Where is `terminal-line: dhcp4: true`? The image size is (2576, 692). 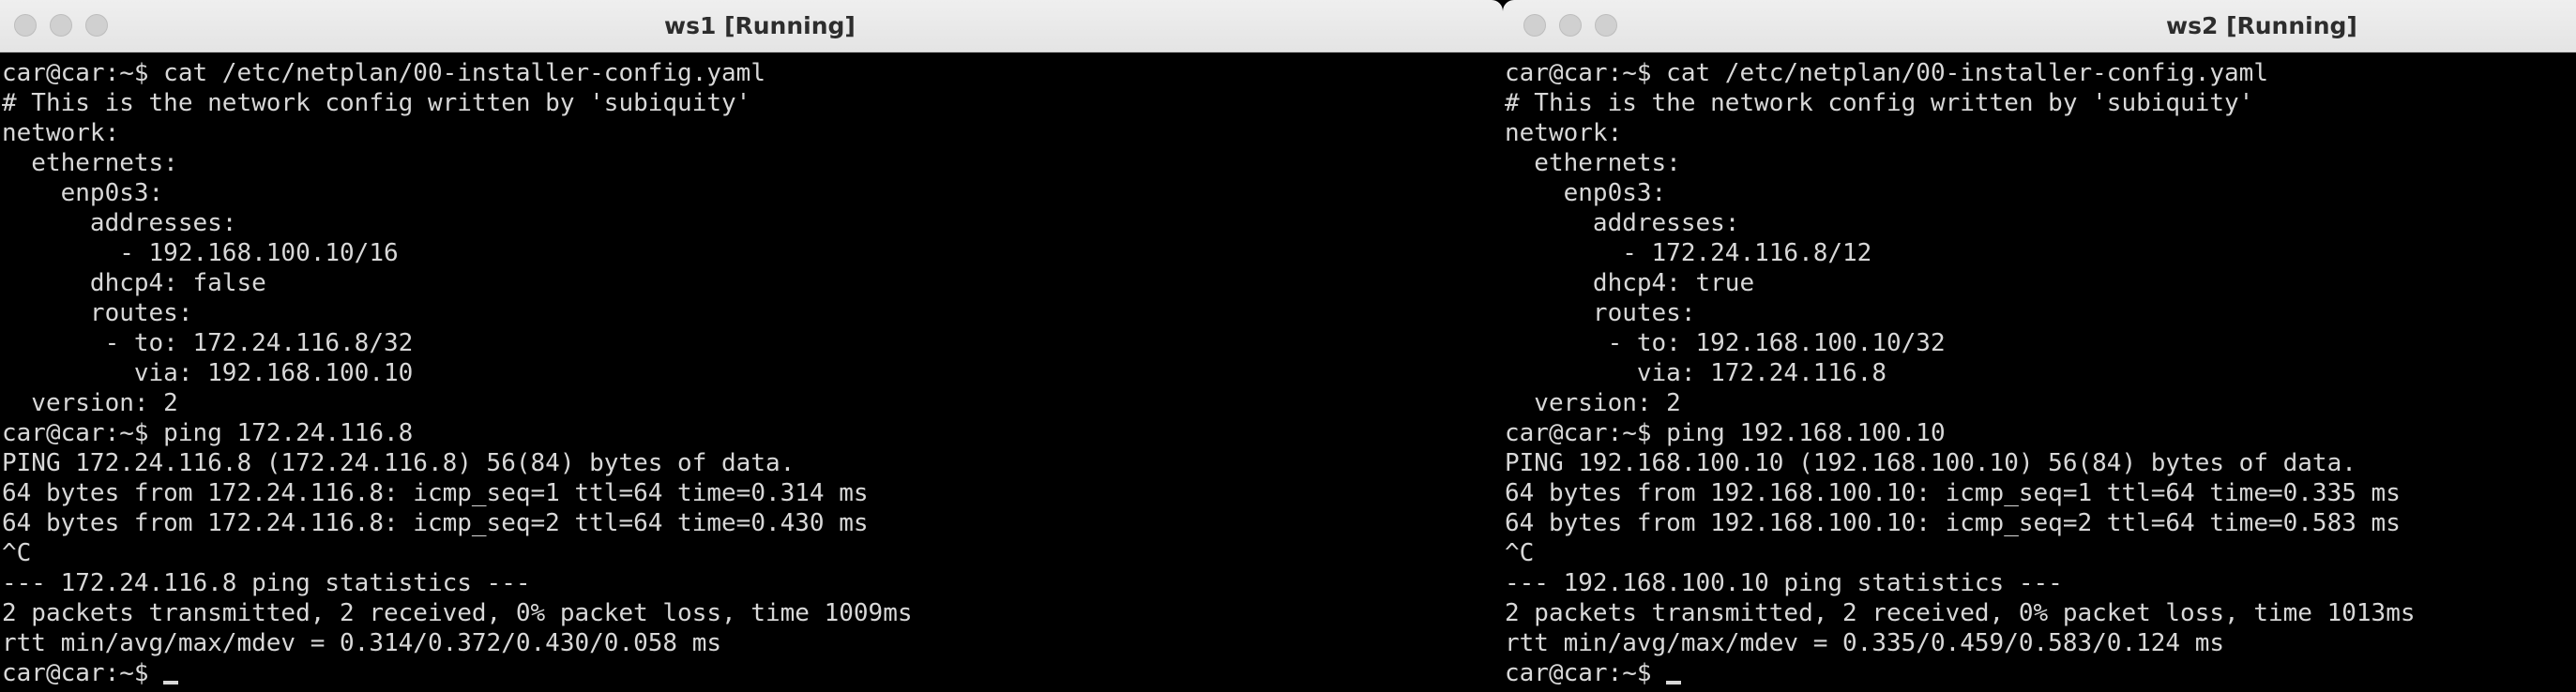 terminal-line: dhcp4: true is located at coordinates (1630, 283).